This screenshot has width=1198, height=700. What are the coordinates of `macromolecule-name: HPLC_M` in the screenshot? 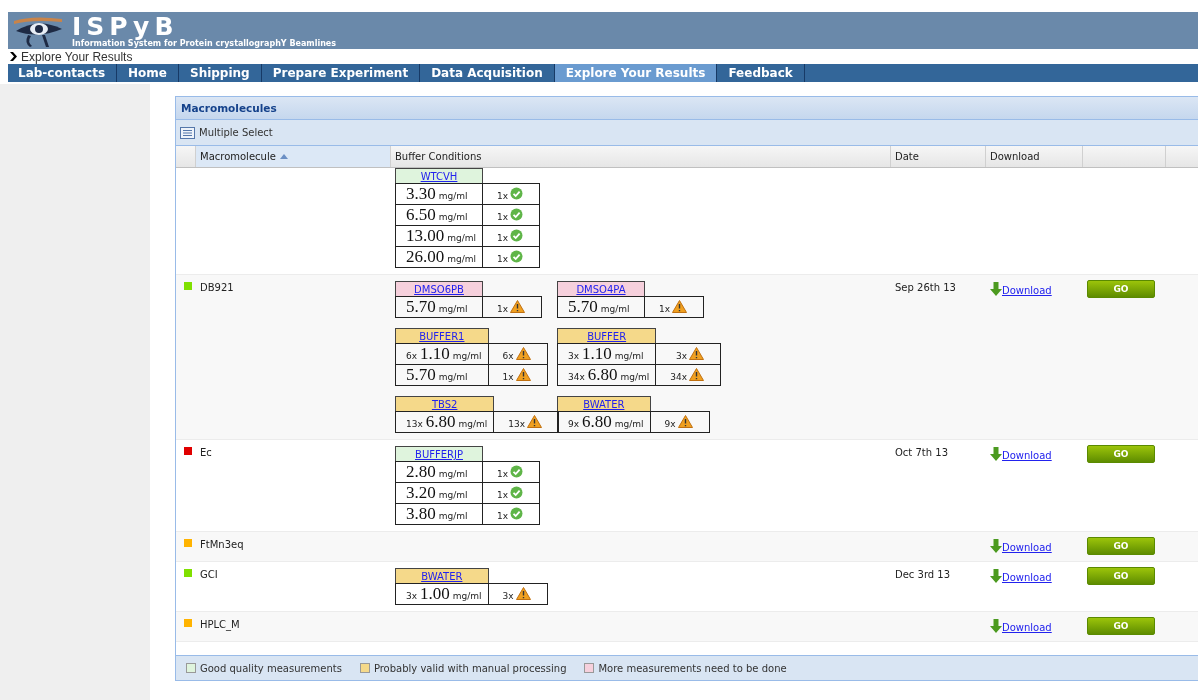 It's located at (220, 624).